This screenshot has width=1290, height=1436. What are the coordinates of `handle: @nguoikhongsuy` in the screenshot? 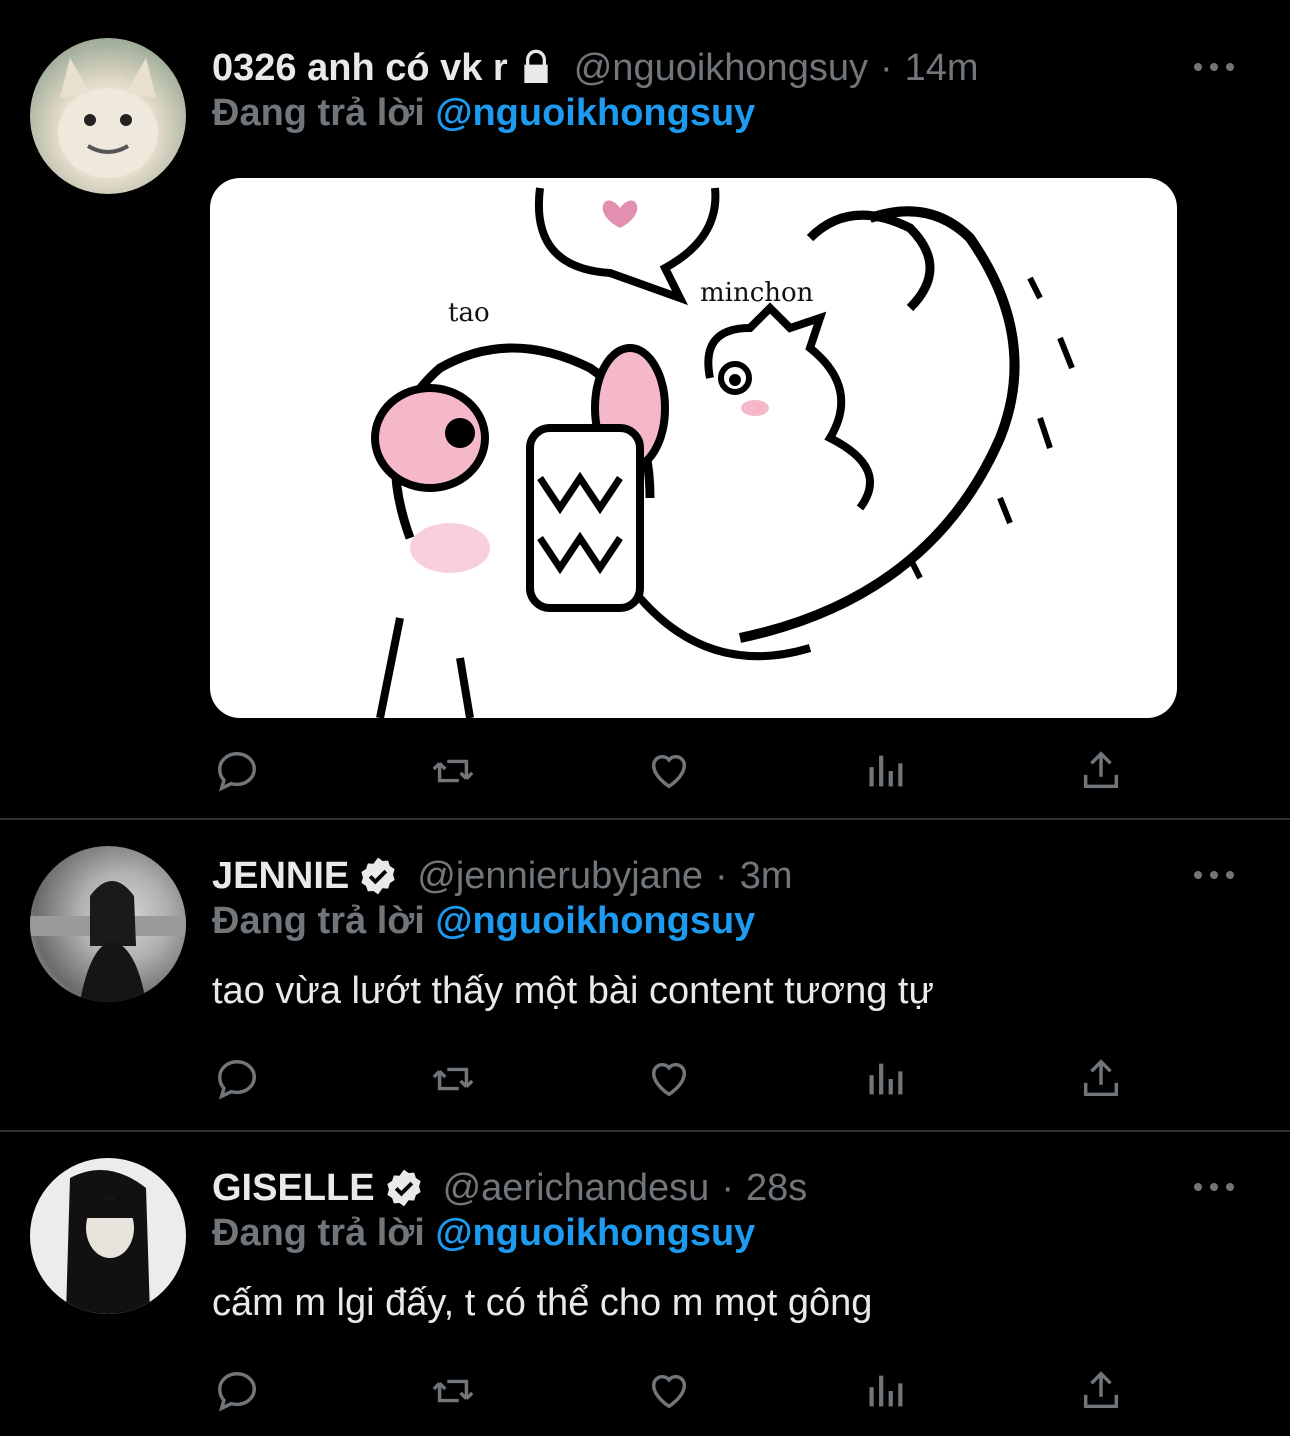 It's located at (721, 68).